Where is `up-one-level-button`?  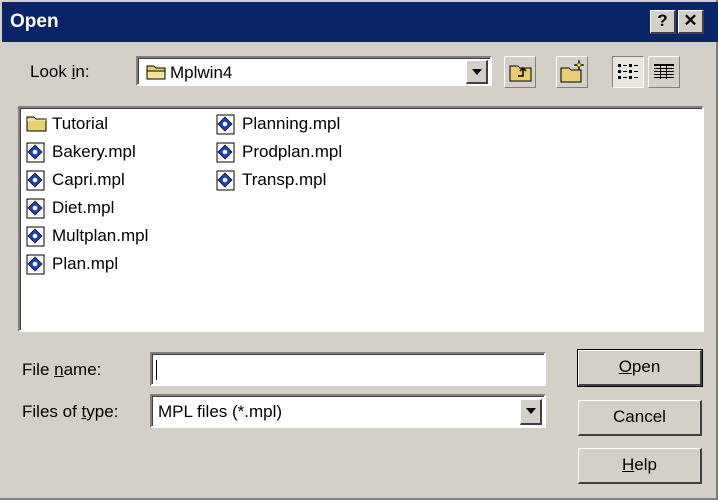 up-one-level-button is located at coordinates (520, 72).